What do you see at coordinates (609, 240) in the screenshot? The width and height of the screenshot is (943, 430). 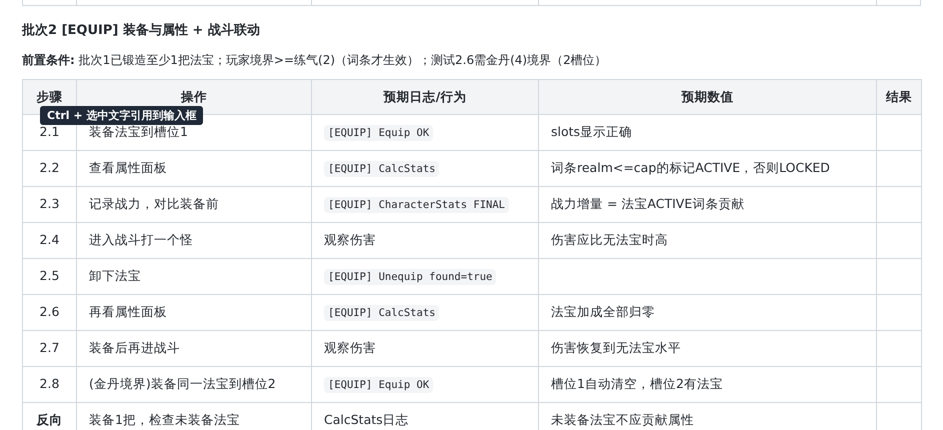 I see `expected-value: 伤害应比无法宝时高` at bounding box center [609, 240].